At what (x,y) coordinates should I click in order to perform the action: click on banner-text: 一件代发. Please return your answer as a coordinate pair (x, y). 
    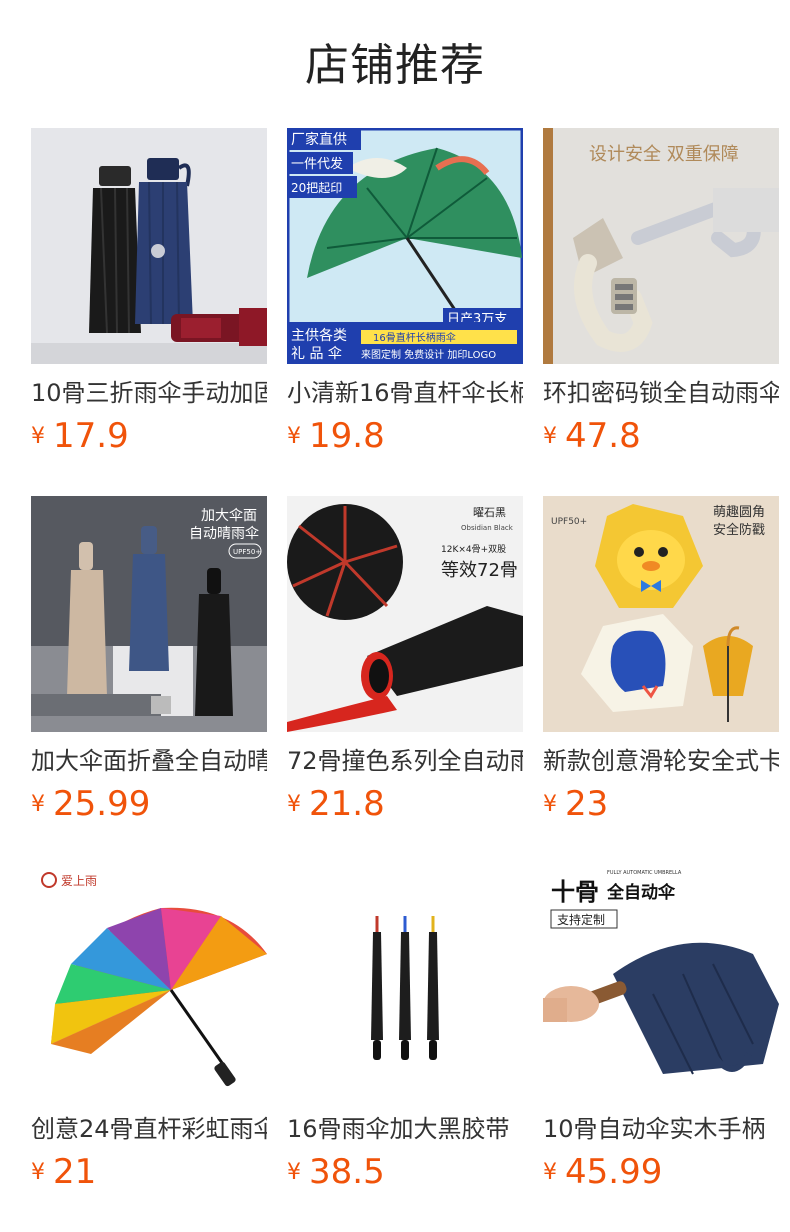
    Looking at the image, I should click on (317, 164).